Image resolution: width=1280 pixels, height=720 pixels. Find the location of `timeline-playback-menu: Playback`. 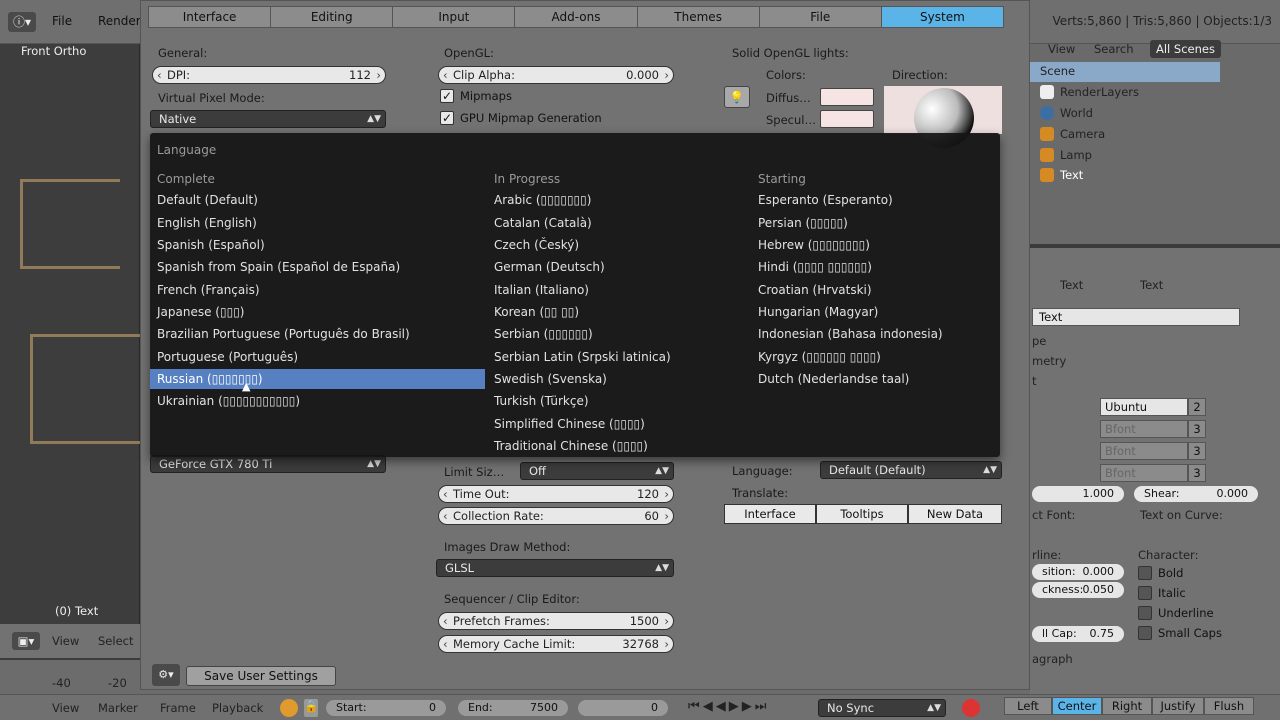

timeline-playback-menu: Playback is located at coordinates (237, 708).